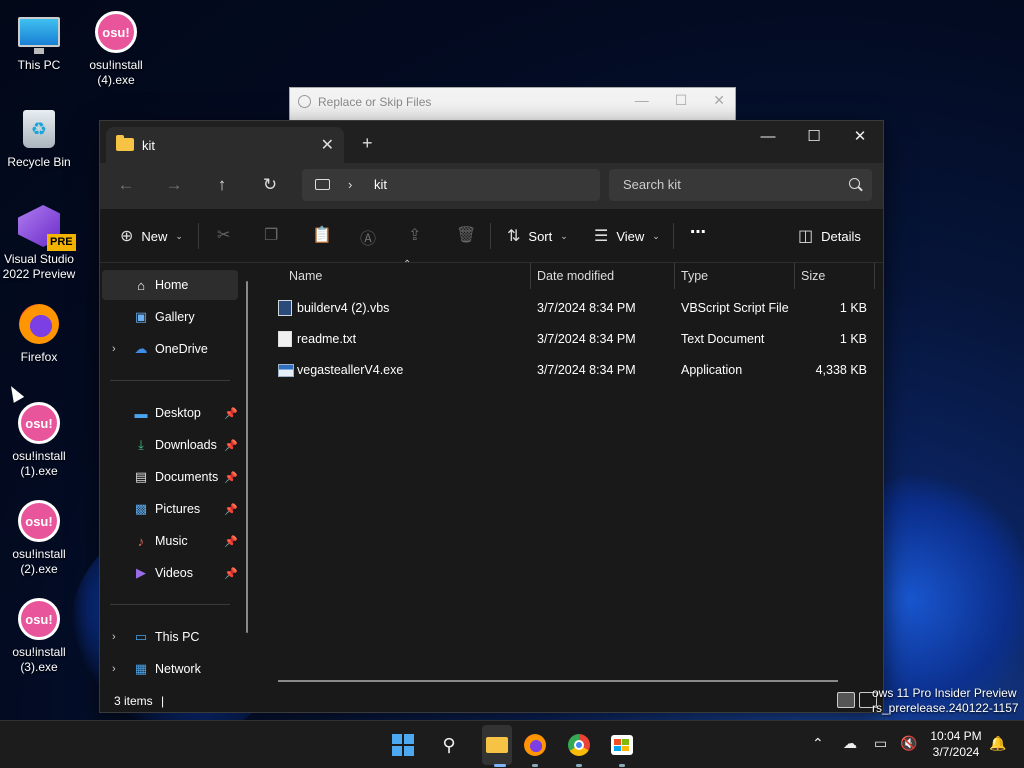 The height and width of the screenshot is (768, 1024). Describe the element at coordinates (414, 235) in the screenshot. I see `share-icon: ⇪` at that location.